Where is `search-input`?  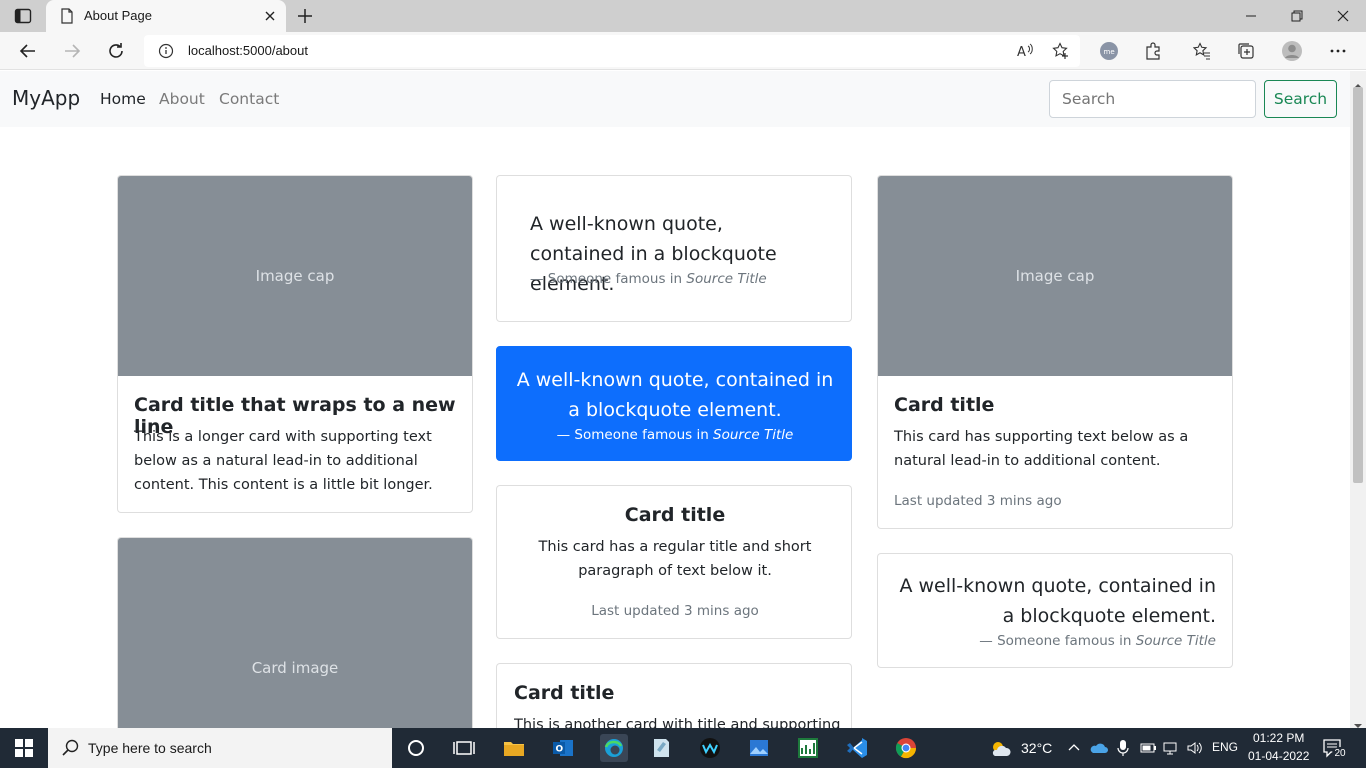
search-input is located at coordinates (1152, 99).